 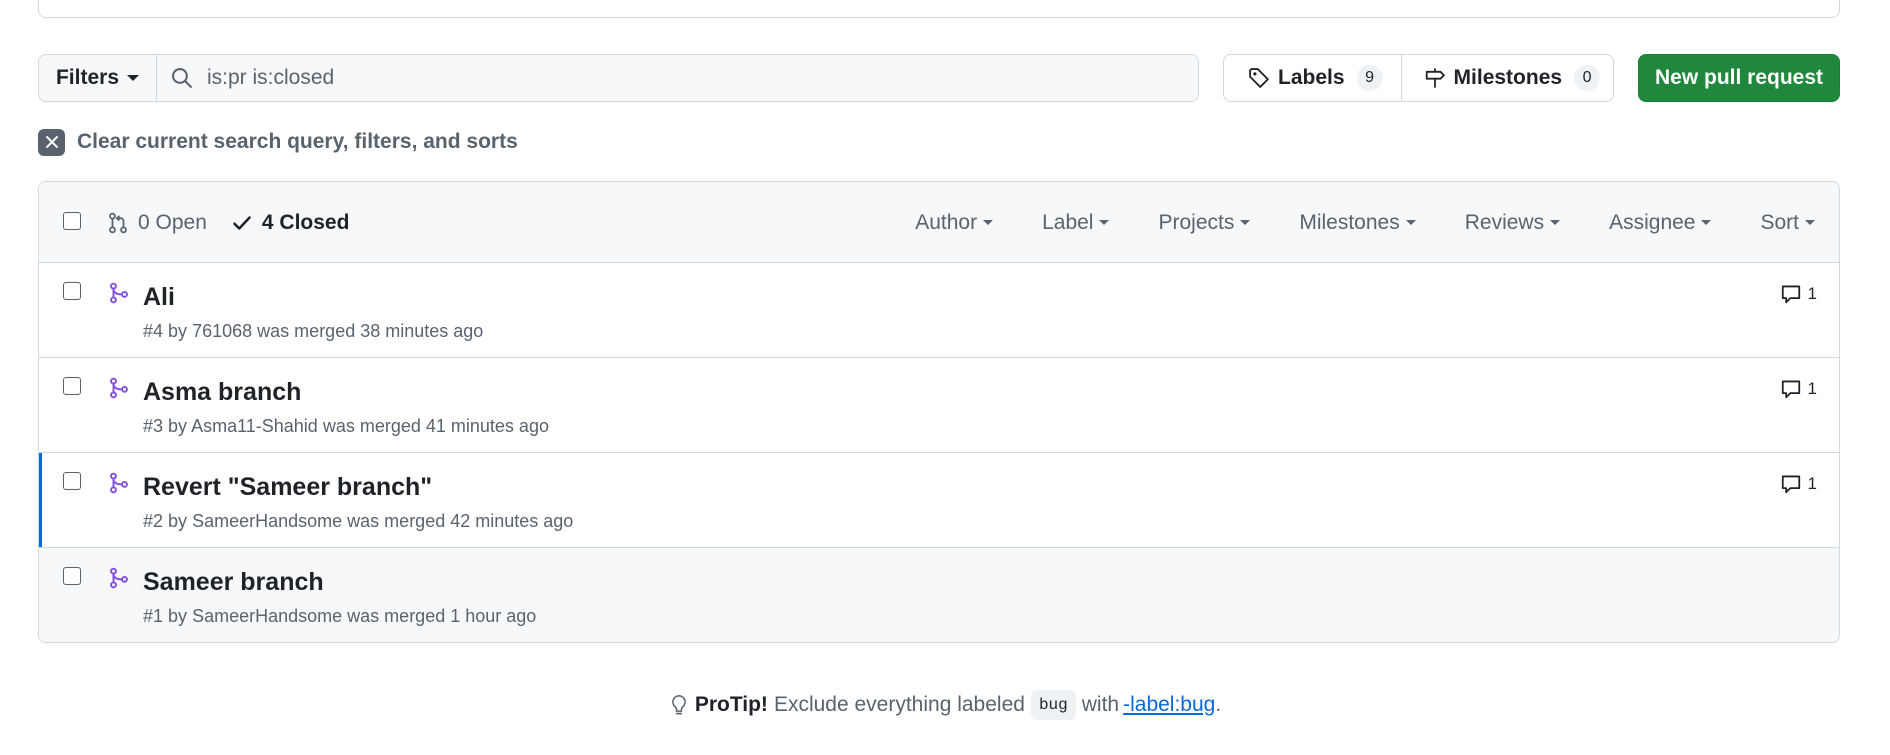 I want to click on labels-milestones-group: Labels 9 Milestones 0, so click(x=1418, y=78).